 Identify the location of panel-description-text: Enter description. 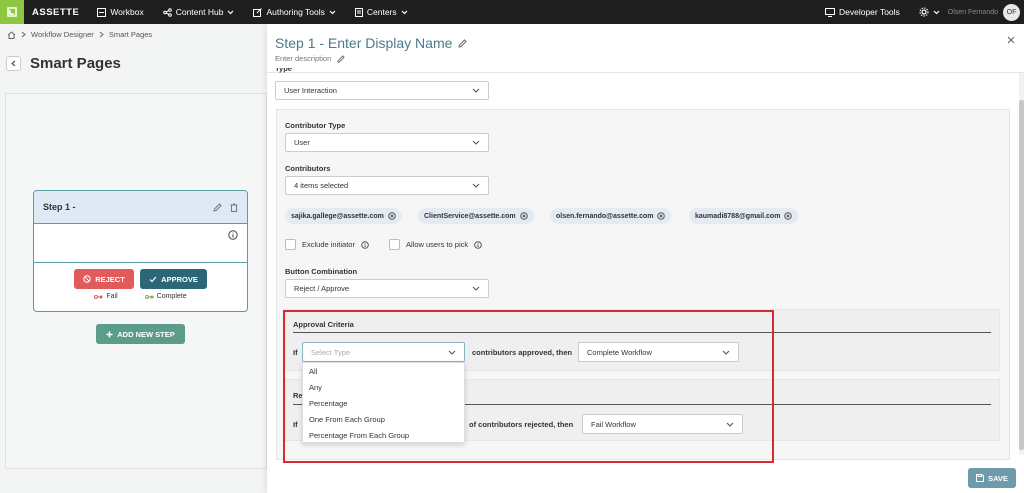
(303, 58).